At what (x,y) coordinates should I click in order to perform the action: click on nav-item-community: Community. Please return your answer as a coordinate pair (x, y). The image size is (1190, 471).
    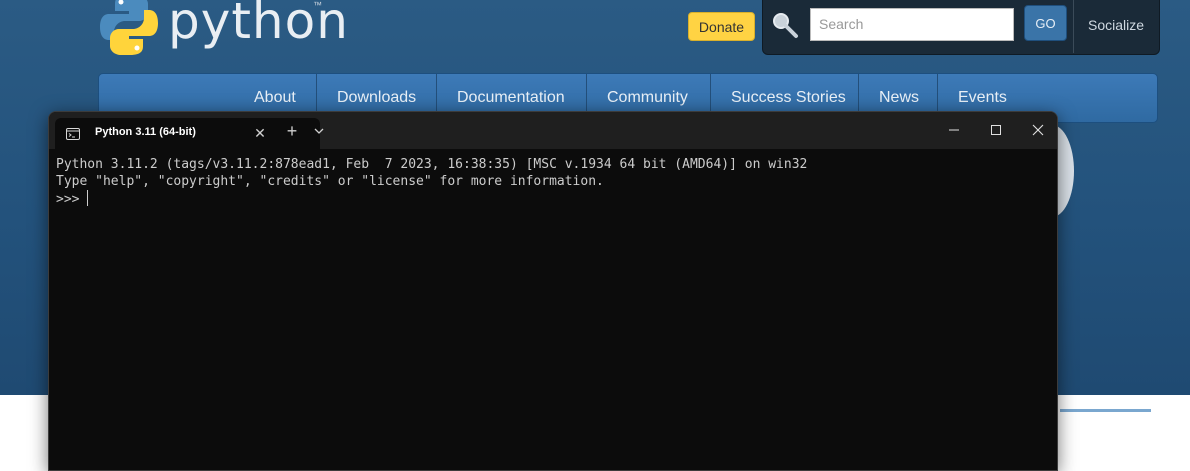
    Looking at the image, I should click on (647, 98).